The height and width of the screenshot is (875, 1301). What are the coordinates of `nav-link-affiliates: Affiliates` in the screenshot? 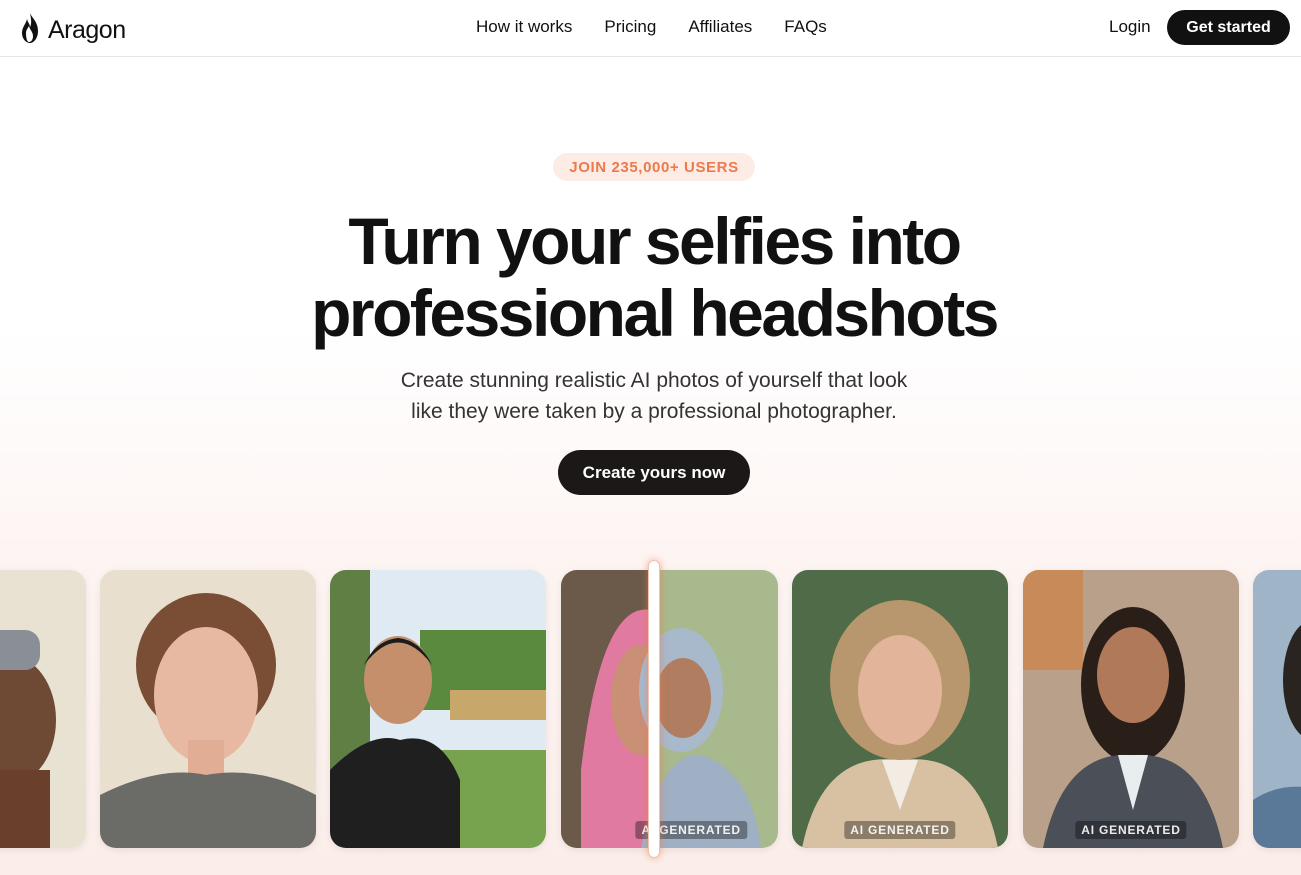 It's located at (720, 27).